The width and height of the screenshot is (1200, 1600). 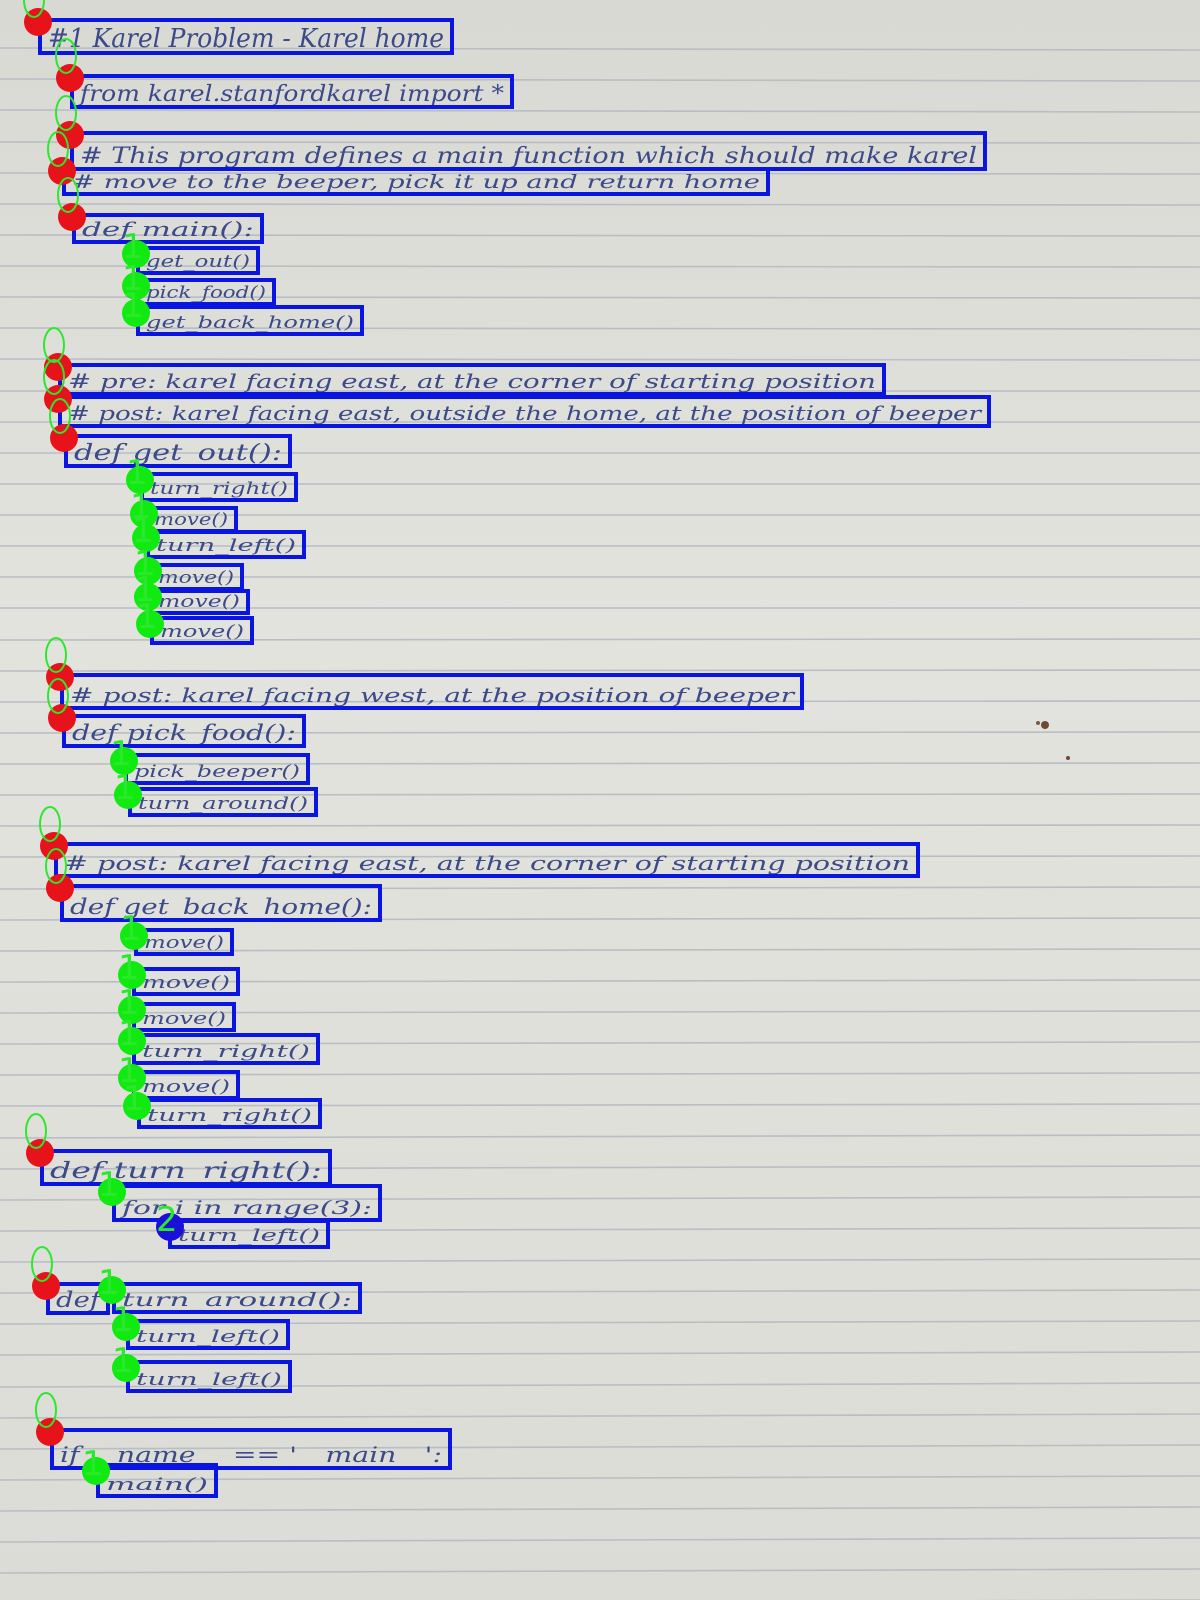 I want to click on indent-level-label: 2, so click(x=167, y=1220).